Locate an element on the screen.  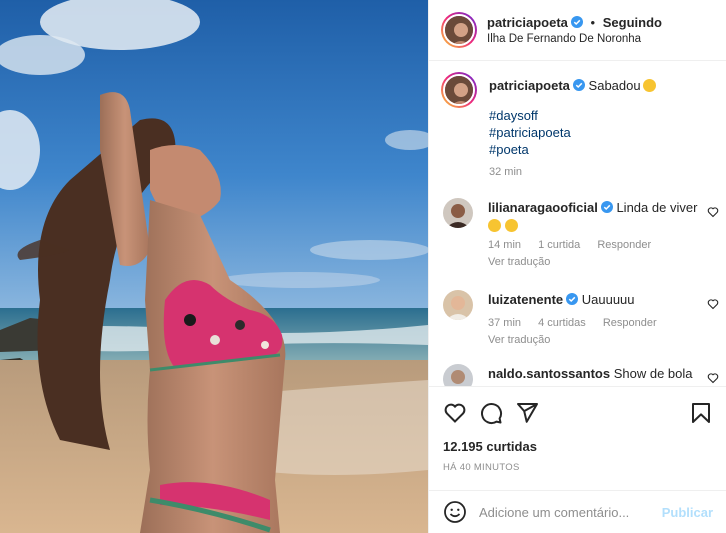
comment-item: naldo.santossantos Show de bola is located at coordinates (581, 375).